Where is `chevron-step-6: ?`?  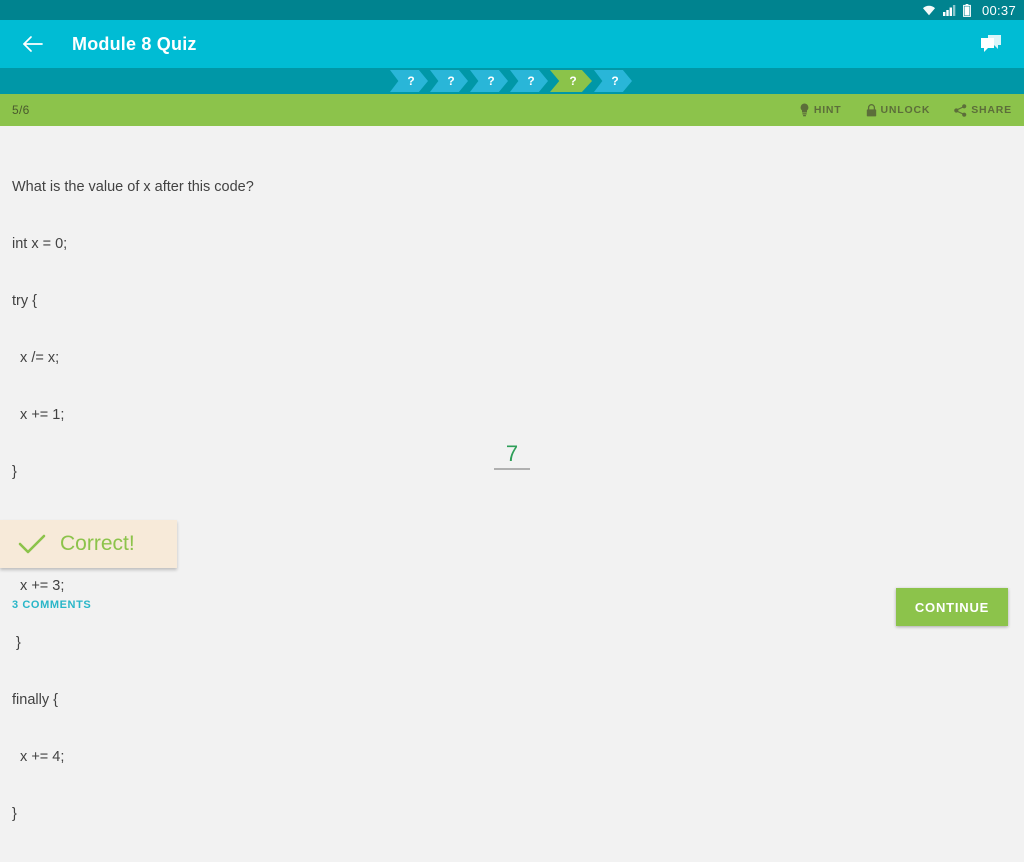 chevron-step-6: ? is located at coordinates (613, 81).